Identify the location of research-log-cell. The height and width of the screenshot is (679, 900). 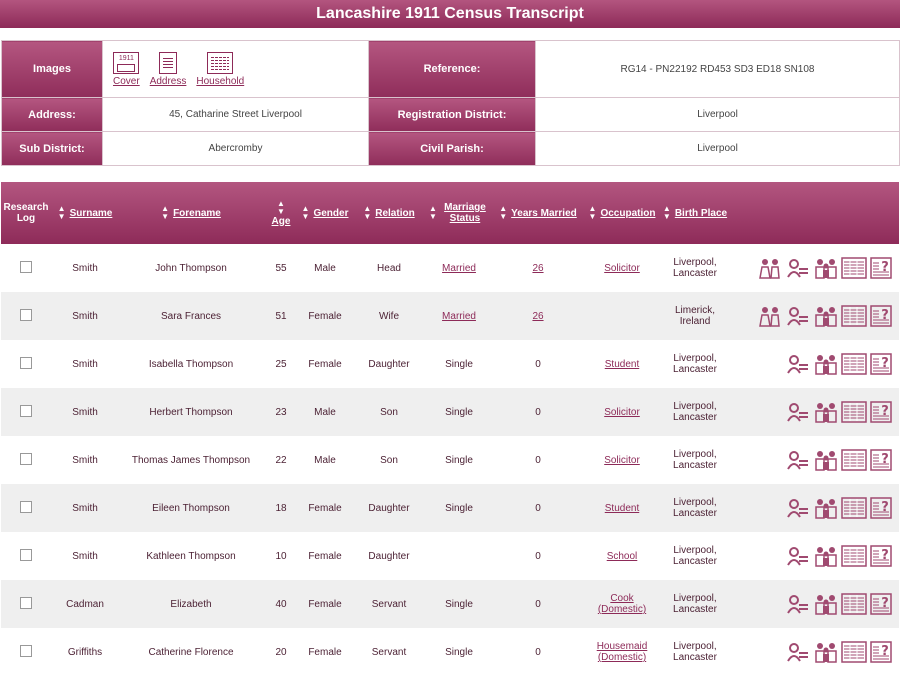
(26, 412).